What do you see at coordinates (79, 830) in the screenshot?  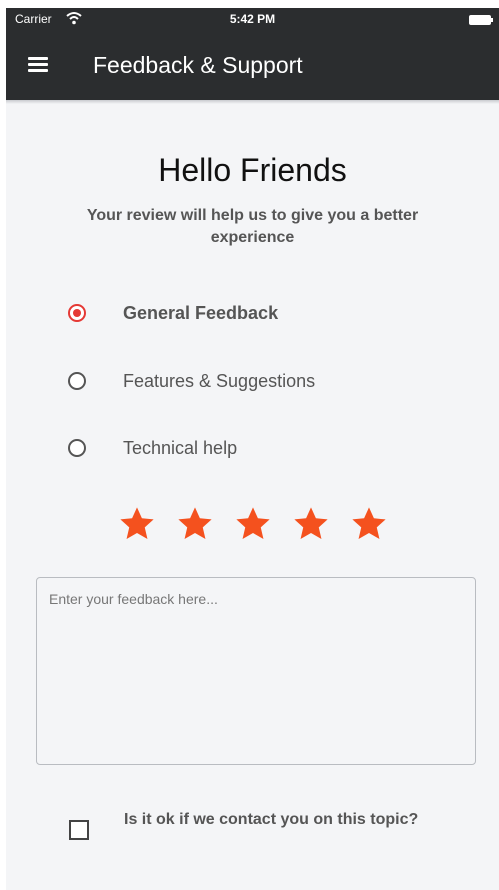 I see `contact-checkbox` at bounding box center [79, 830].